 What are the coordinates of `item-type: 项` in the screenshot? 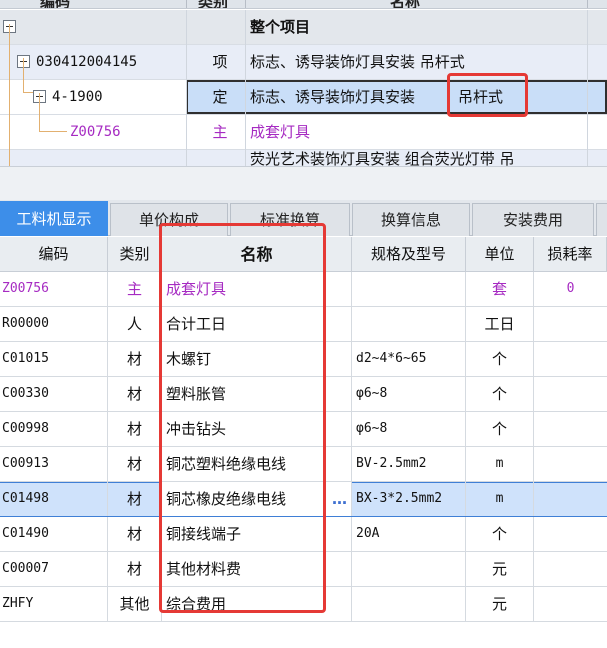 It's located at (220, 62).